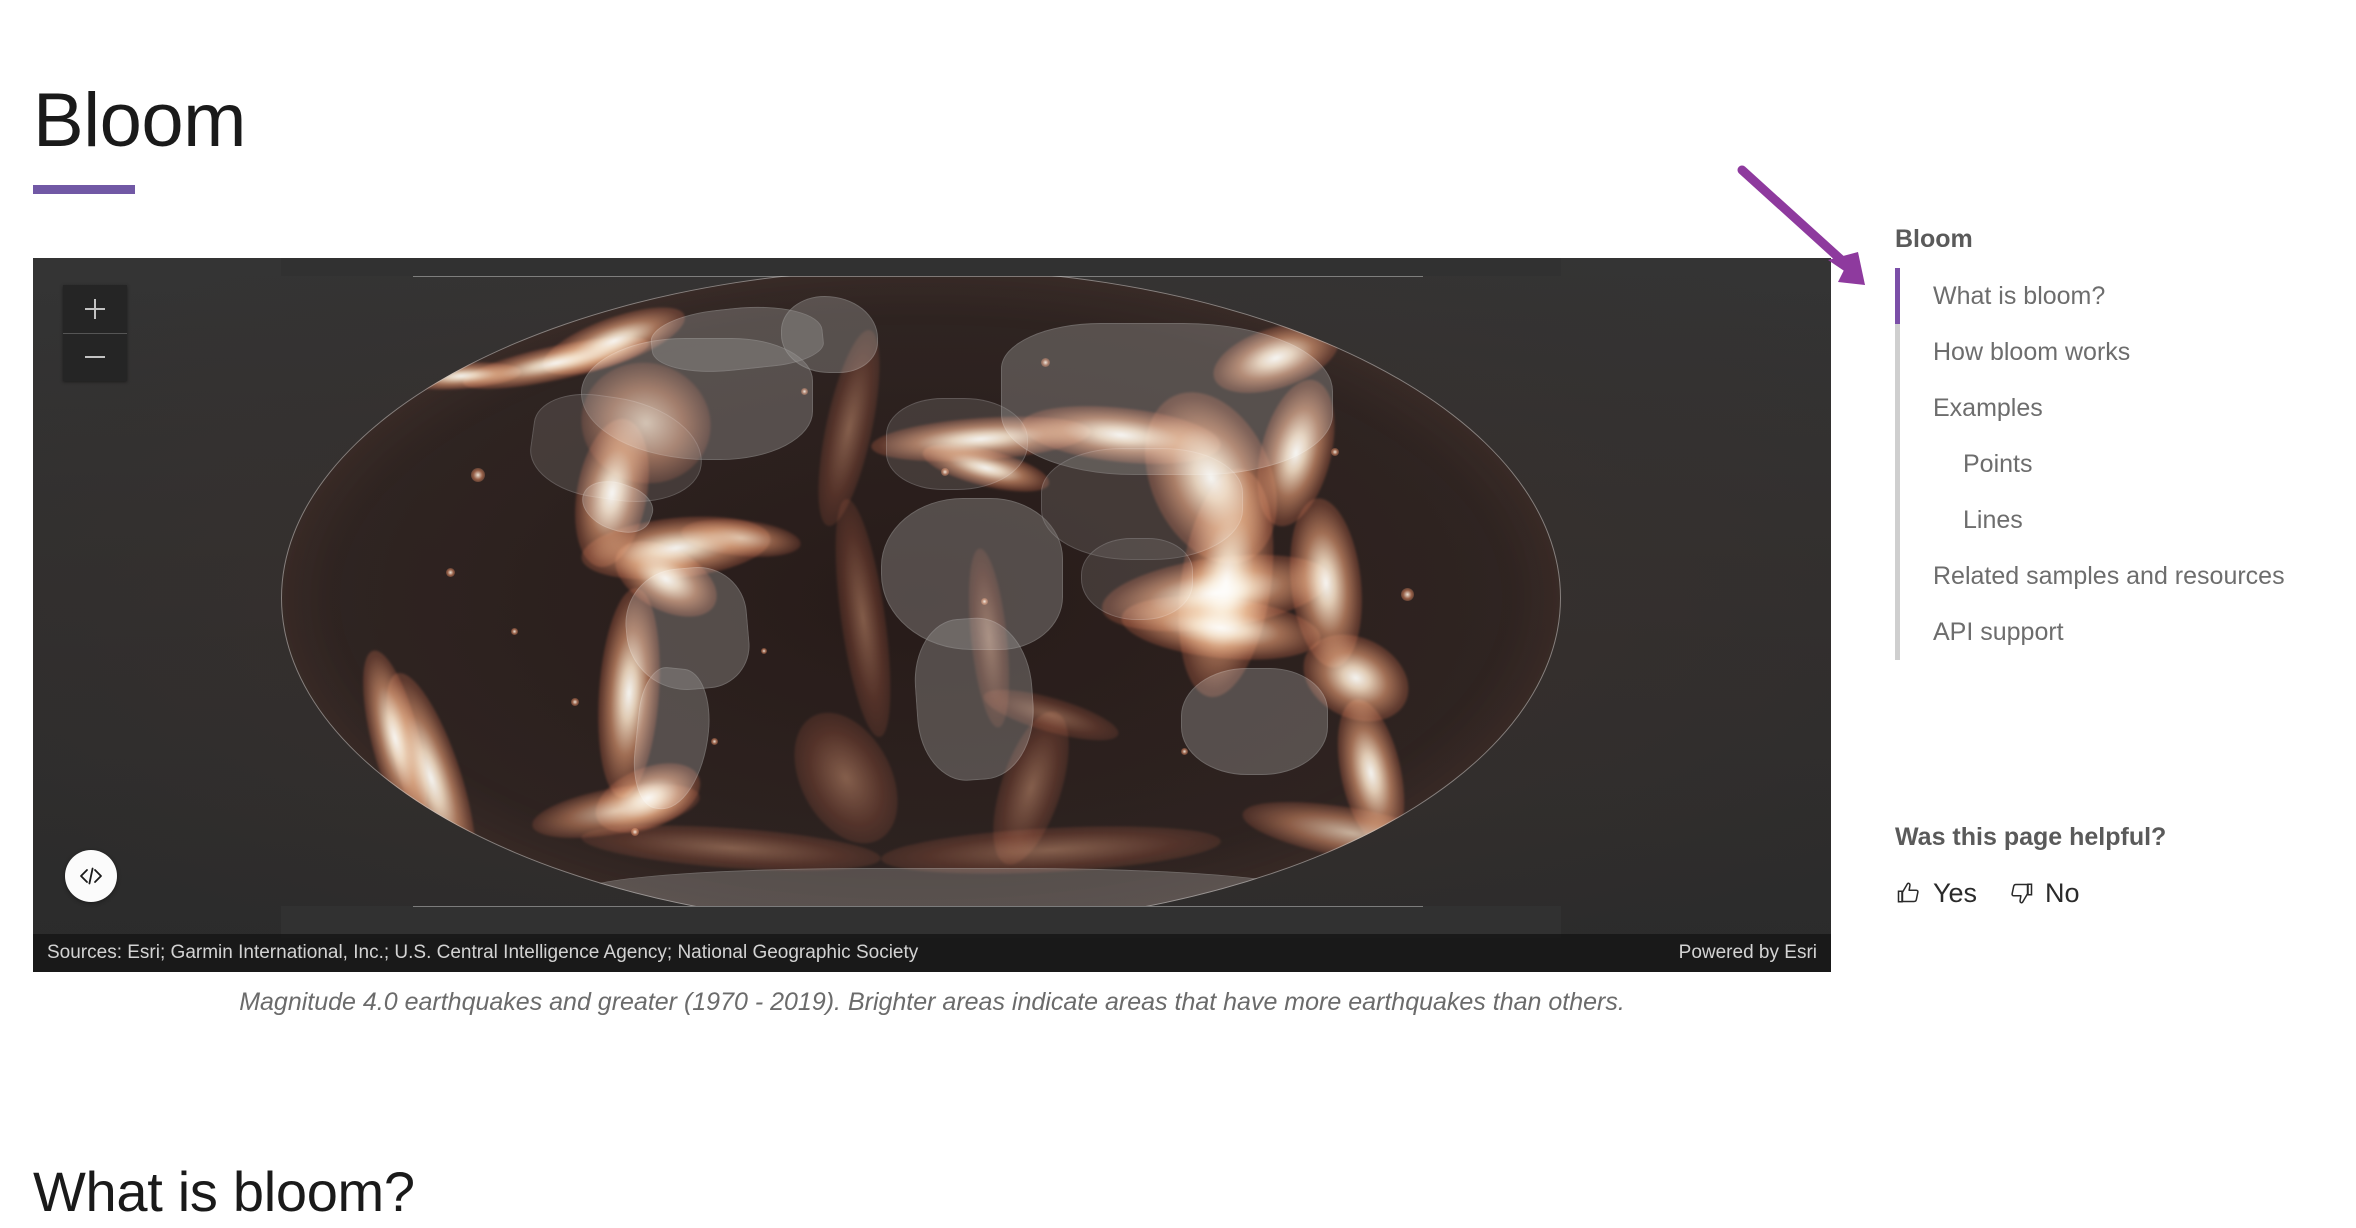 Image resolution: width=2356 pixels, height=1228 pixels. I want to click on powered-by-esri: Powered by Esri, so click(1748, 953).